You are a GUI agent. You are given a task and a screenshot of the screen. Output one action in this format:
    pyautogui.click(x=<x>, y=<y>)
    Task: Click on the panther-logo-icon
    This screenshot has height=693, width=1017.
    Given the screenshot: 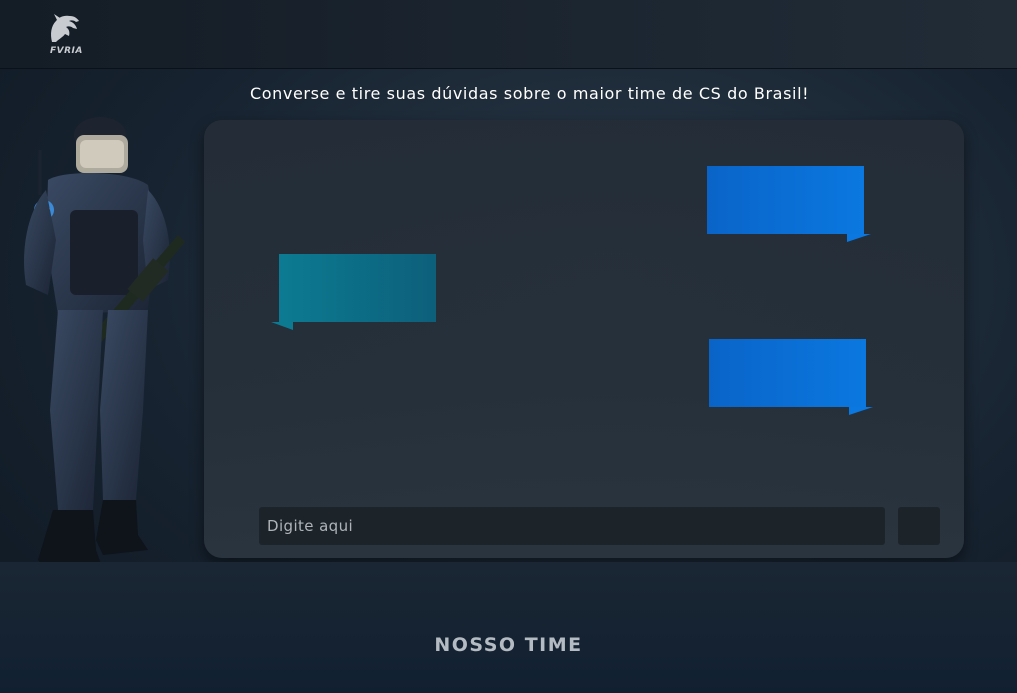 What is the action you would take?
    pyautogui.click(x=65, y=28)
    